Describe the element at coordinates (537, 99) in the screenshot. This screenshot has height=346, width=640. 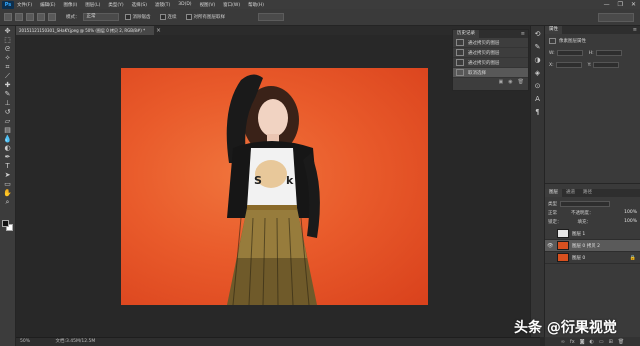
I see `character-panel-icon: A` at that location.